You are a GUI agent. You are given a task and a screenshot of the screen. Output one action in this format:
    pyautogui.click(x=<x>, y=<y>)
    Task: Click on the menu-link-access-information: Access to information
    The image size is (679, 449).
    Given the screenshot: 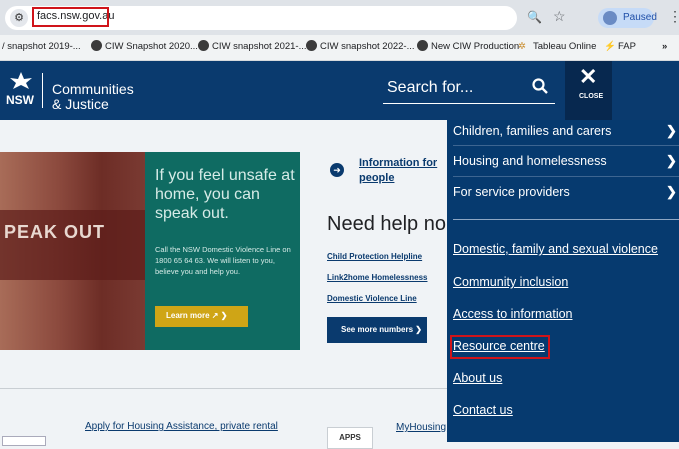 What is the action you would take?
    pyautogui.click(x=513, y=314)
    